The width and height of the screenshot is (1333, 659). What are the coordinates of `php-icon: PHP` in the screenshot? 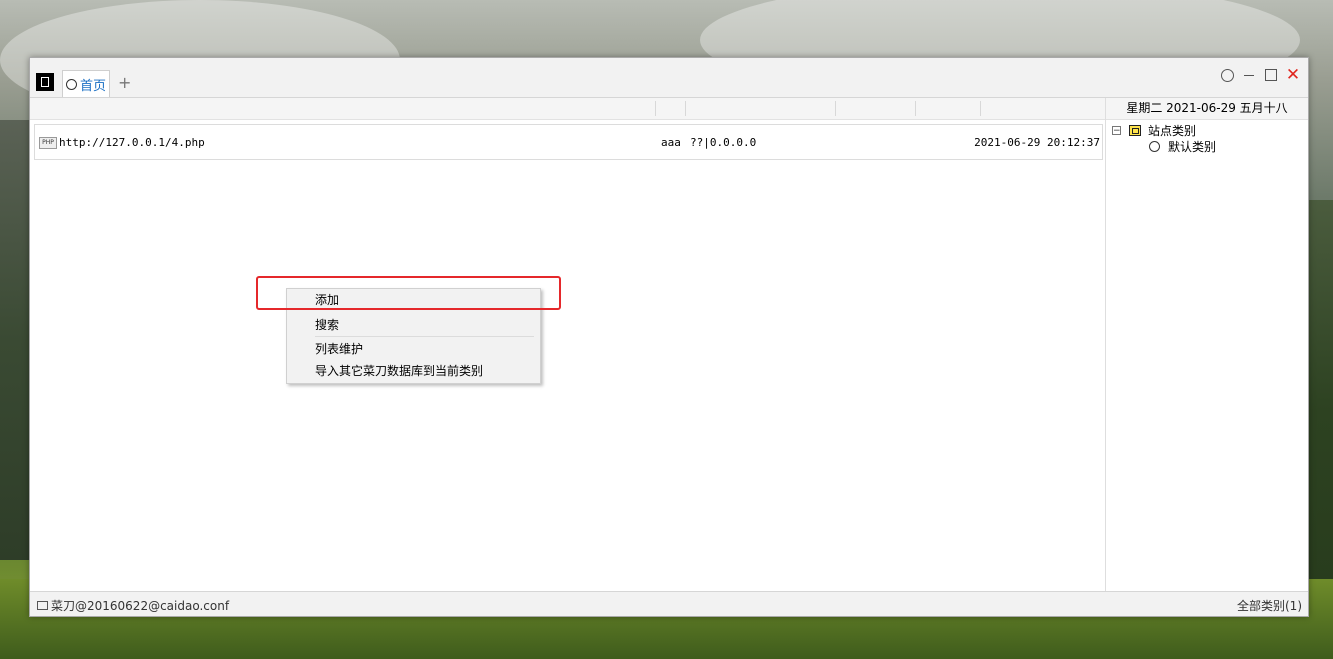 It's located at (48, 143).